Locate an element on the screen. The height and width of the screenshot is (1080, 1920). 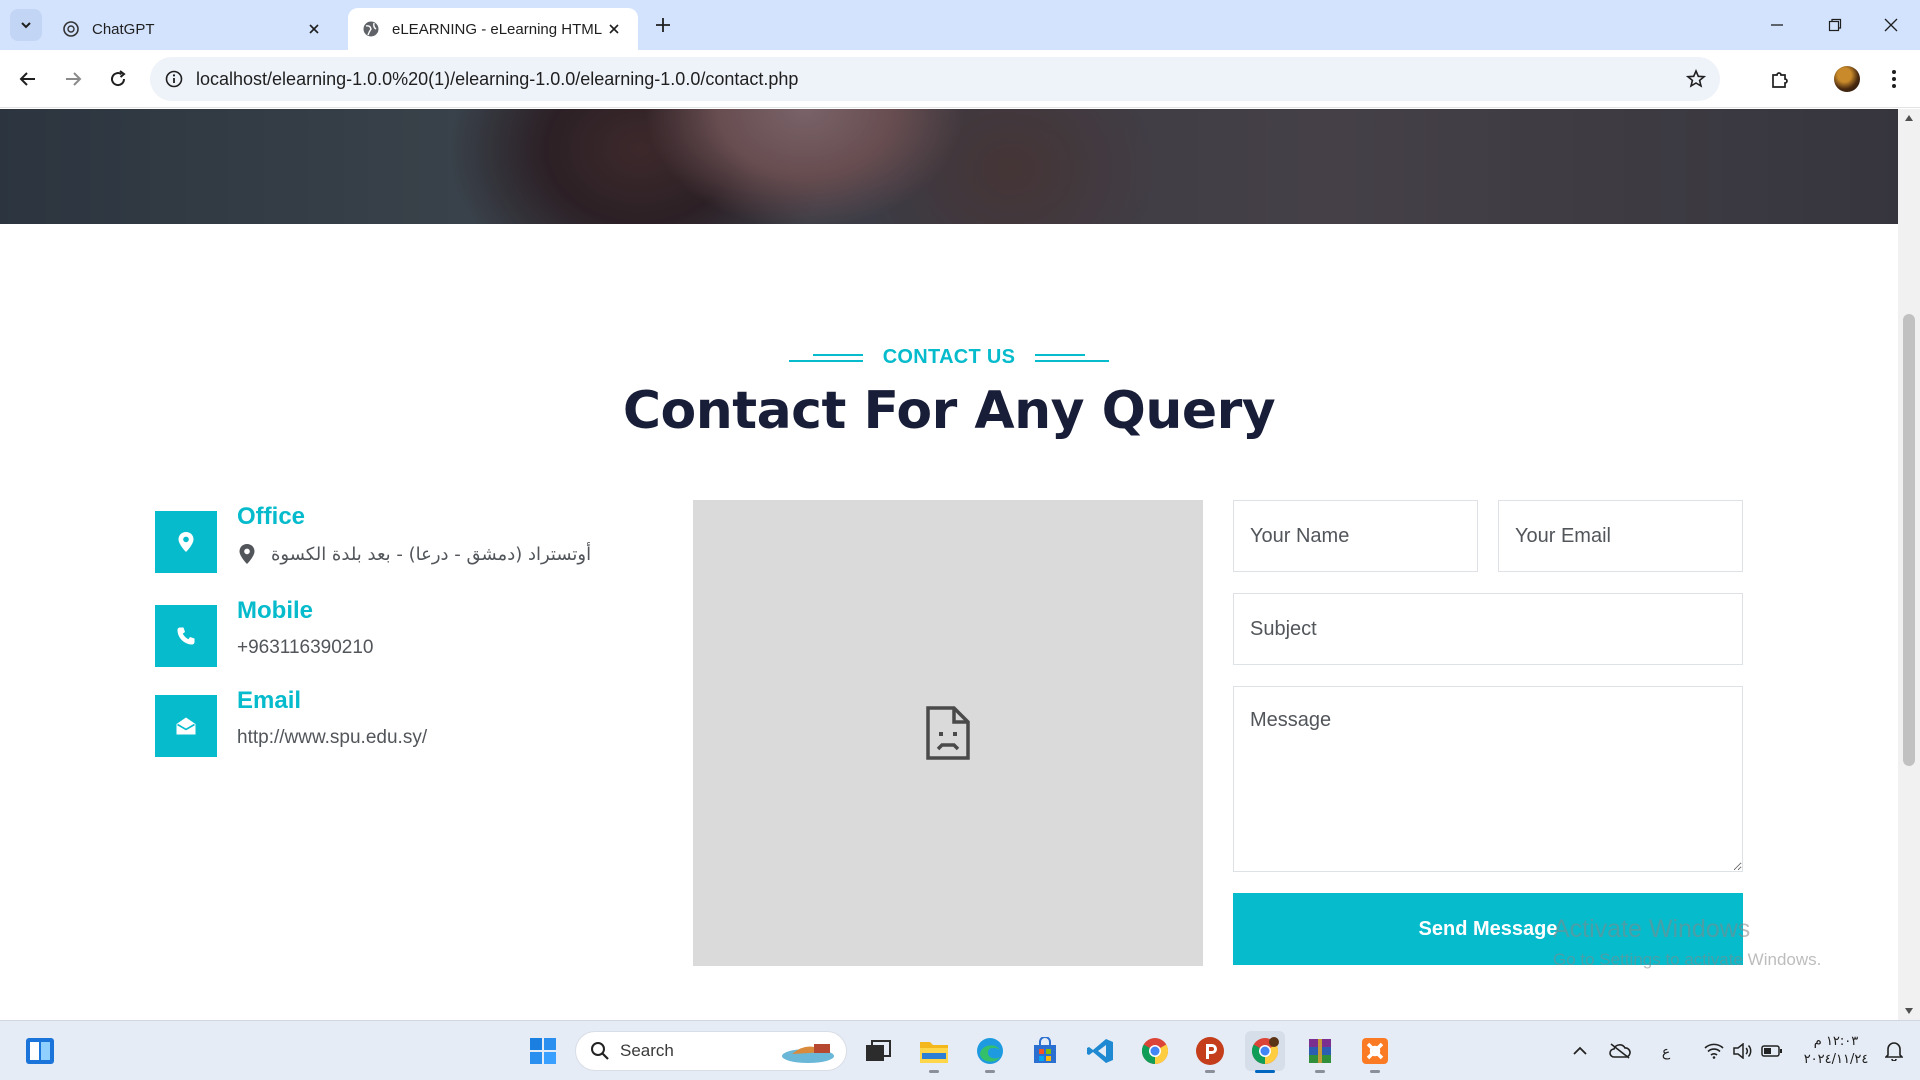
volume-status is located at coordinates (1743, 1051).